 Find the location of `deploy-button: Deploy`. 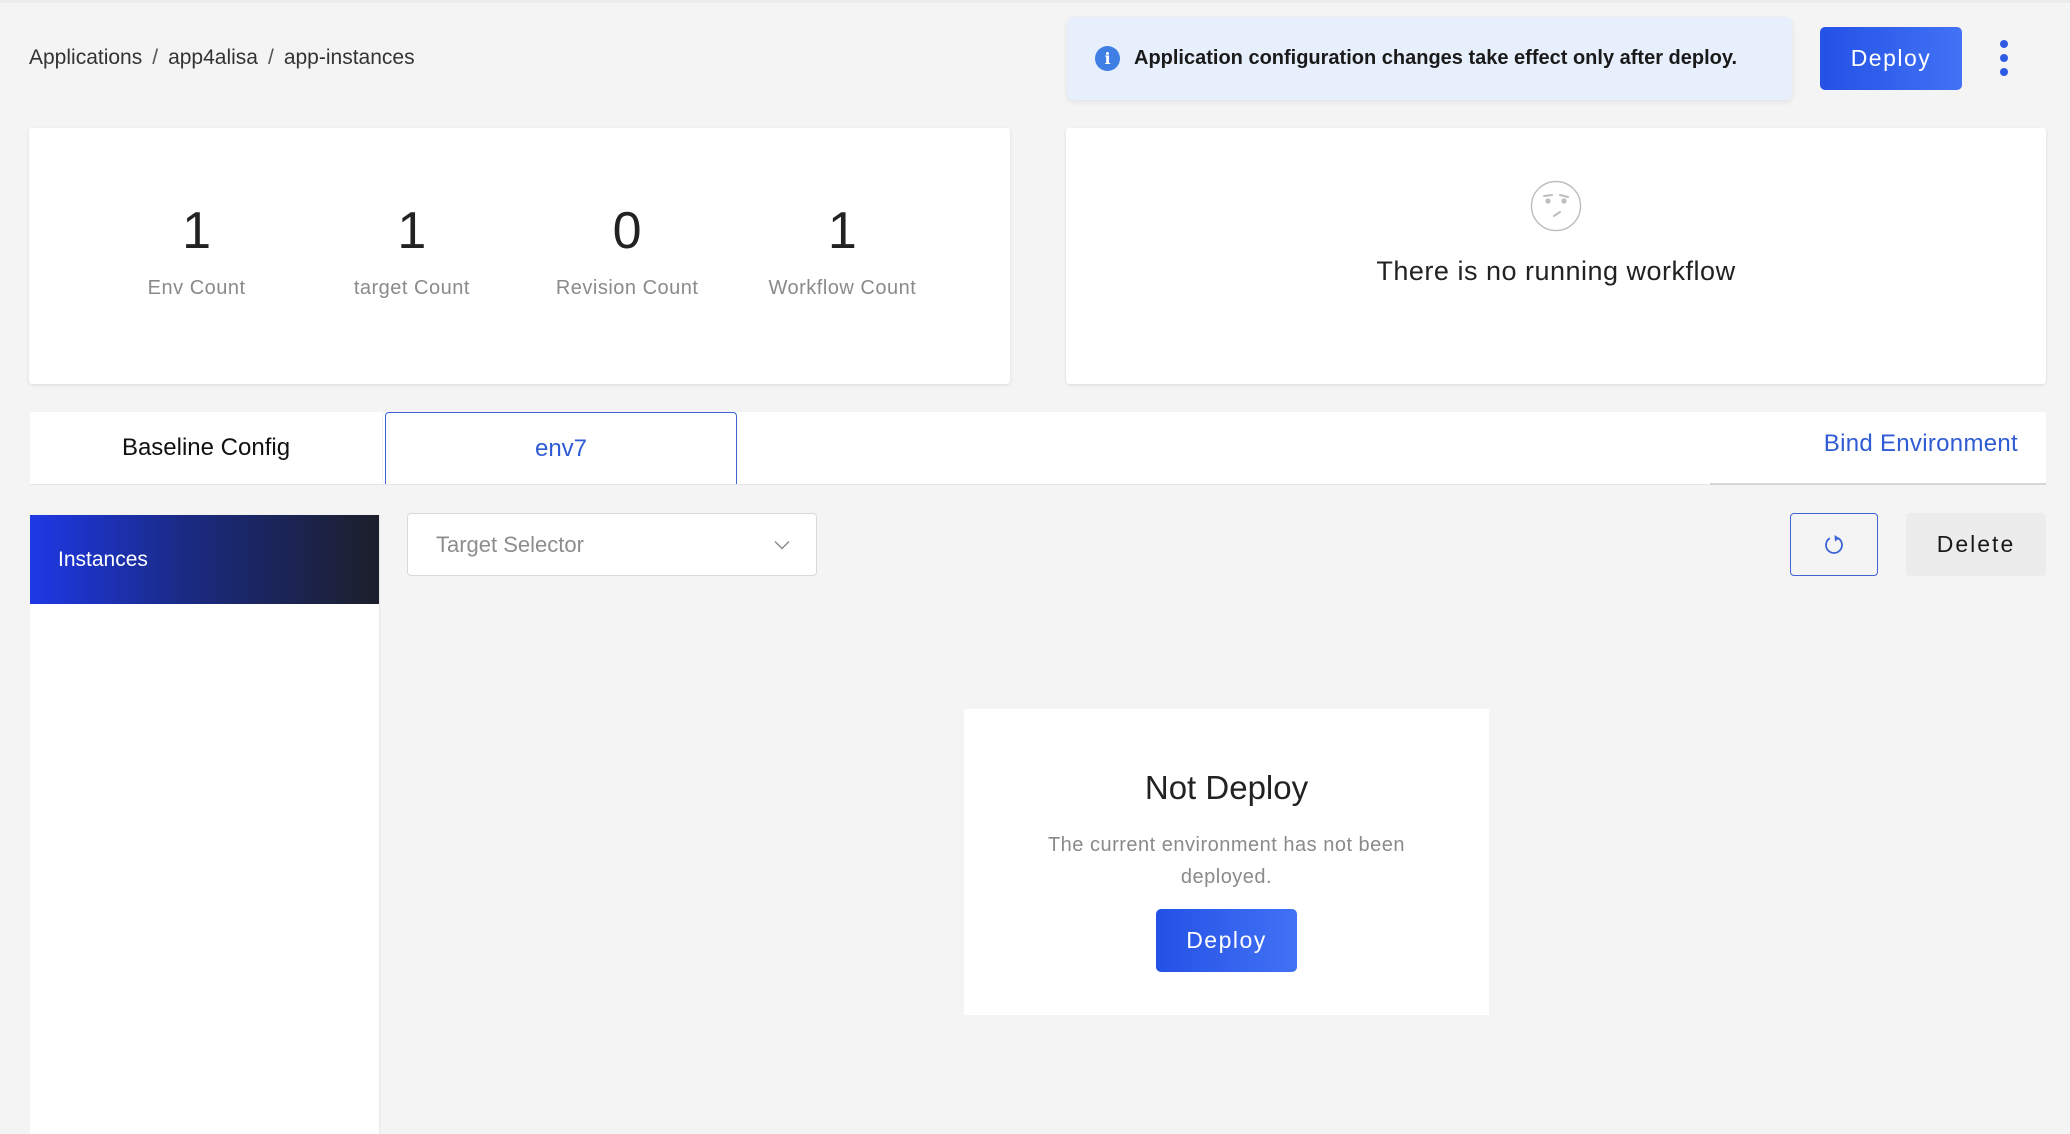

deploy-button: Deploy is located at coordinates (1891, 58).